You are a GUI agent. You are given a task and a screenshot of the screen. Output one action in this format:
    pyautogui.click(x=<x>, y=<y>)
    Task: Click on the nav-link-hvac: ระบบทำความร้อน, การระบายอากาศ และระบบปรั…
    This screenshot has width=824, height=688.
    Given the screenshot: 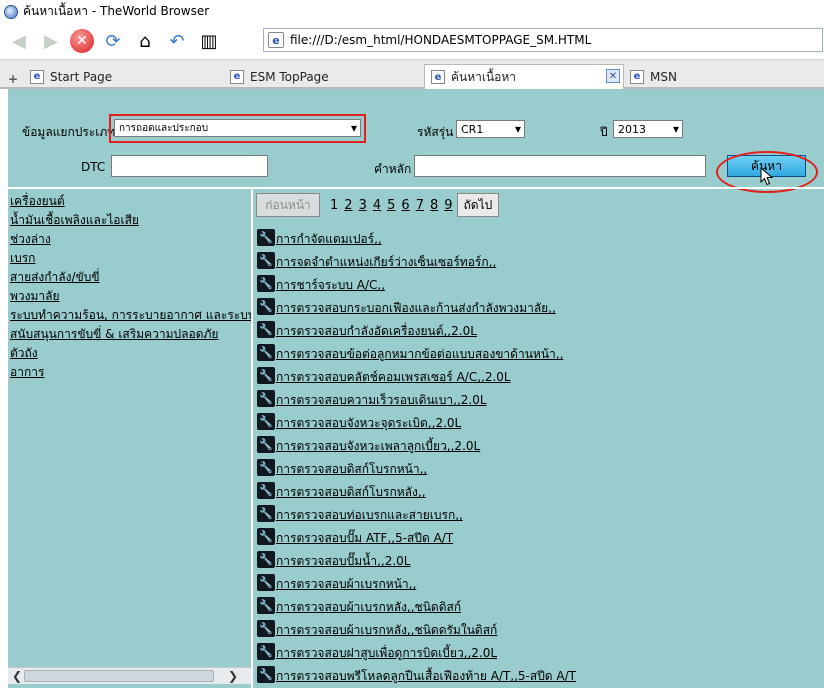 What is the action you would take?
    pyautogui.click(x=130, y=315)
    